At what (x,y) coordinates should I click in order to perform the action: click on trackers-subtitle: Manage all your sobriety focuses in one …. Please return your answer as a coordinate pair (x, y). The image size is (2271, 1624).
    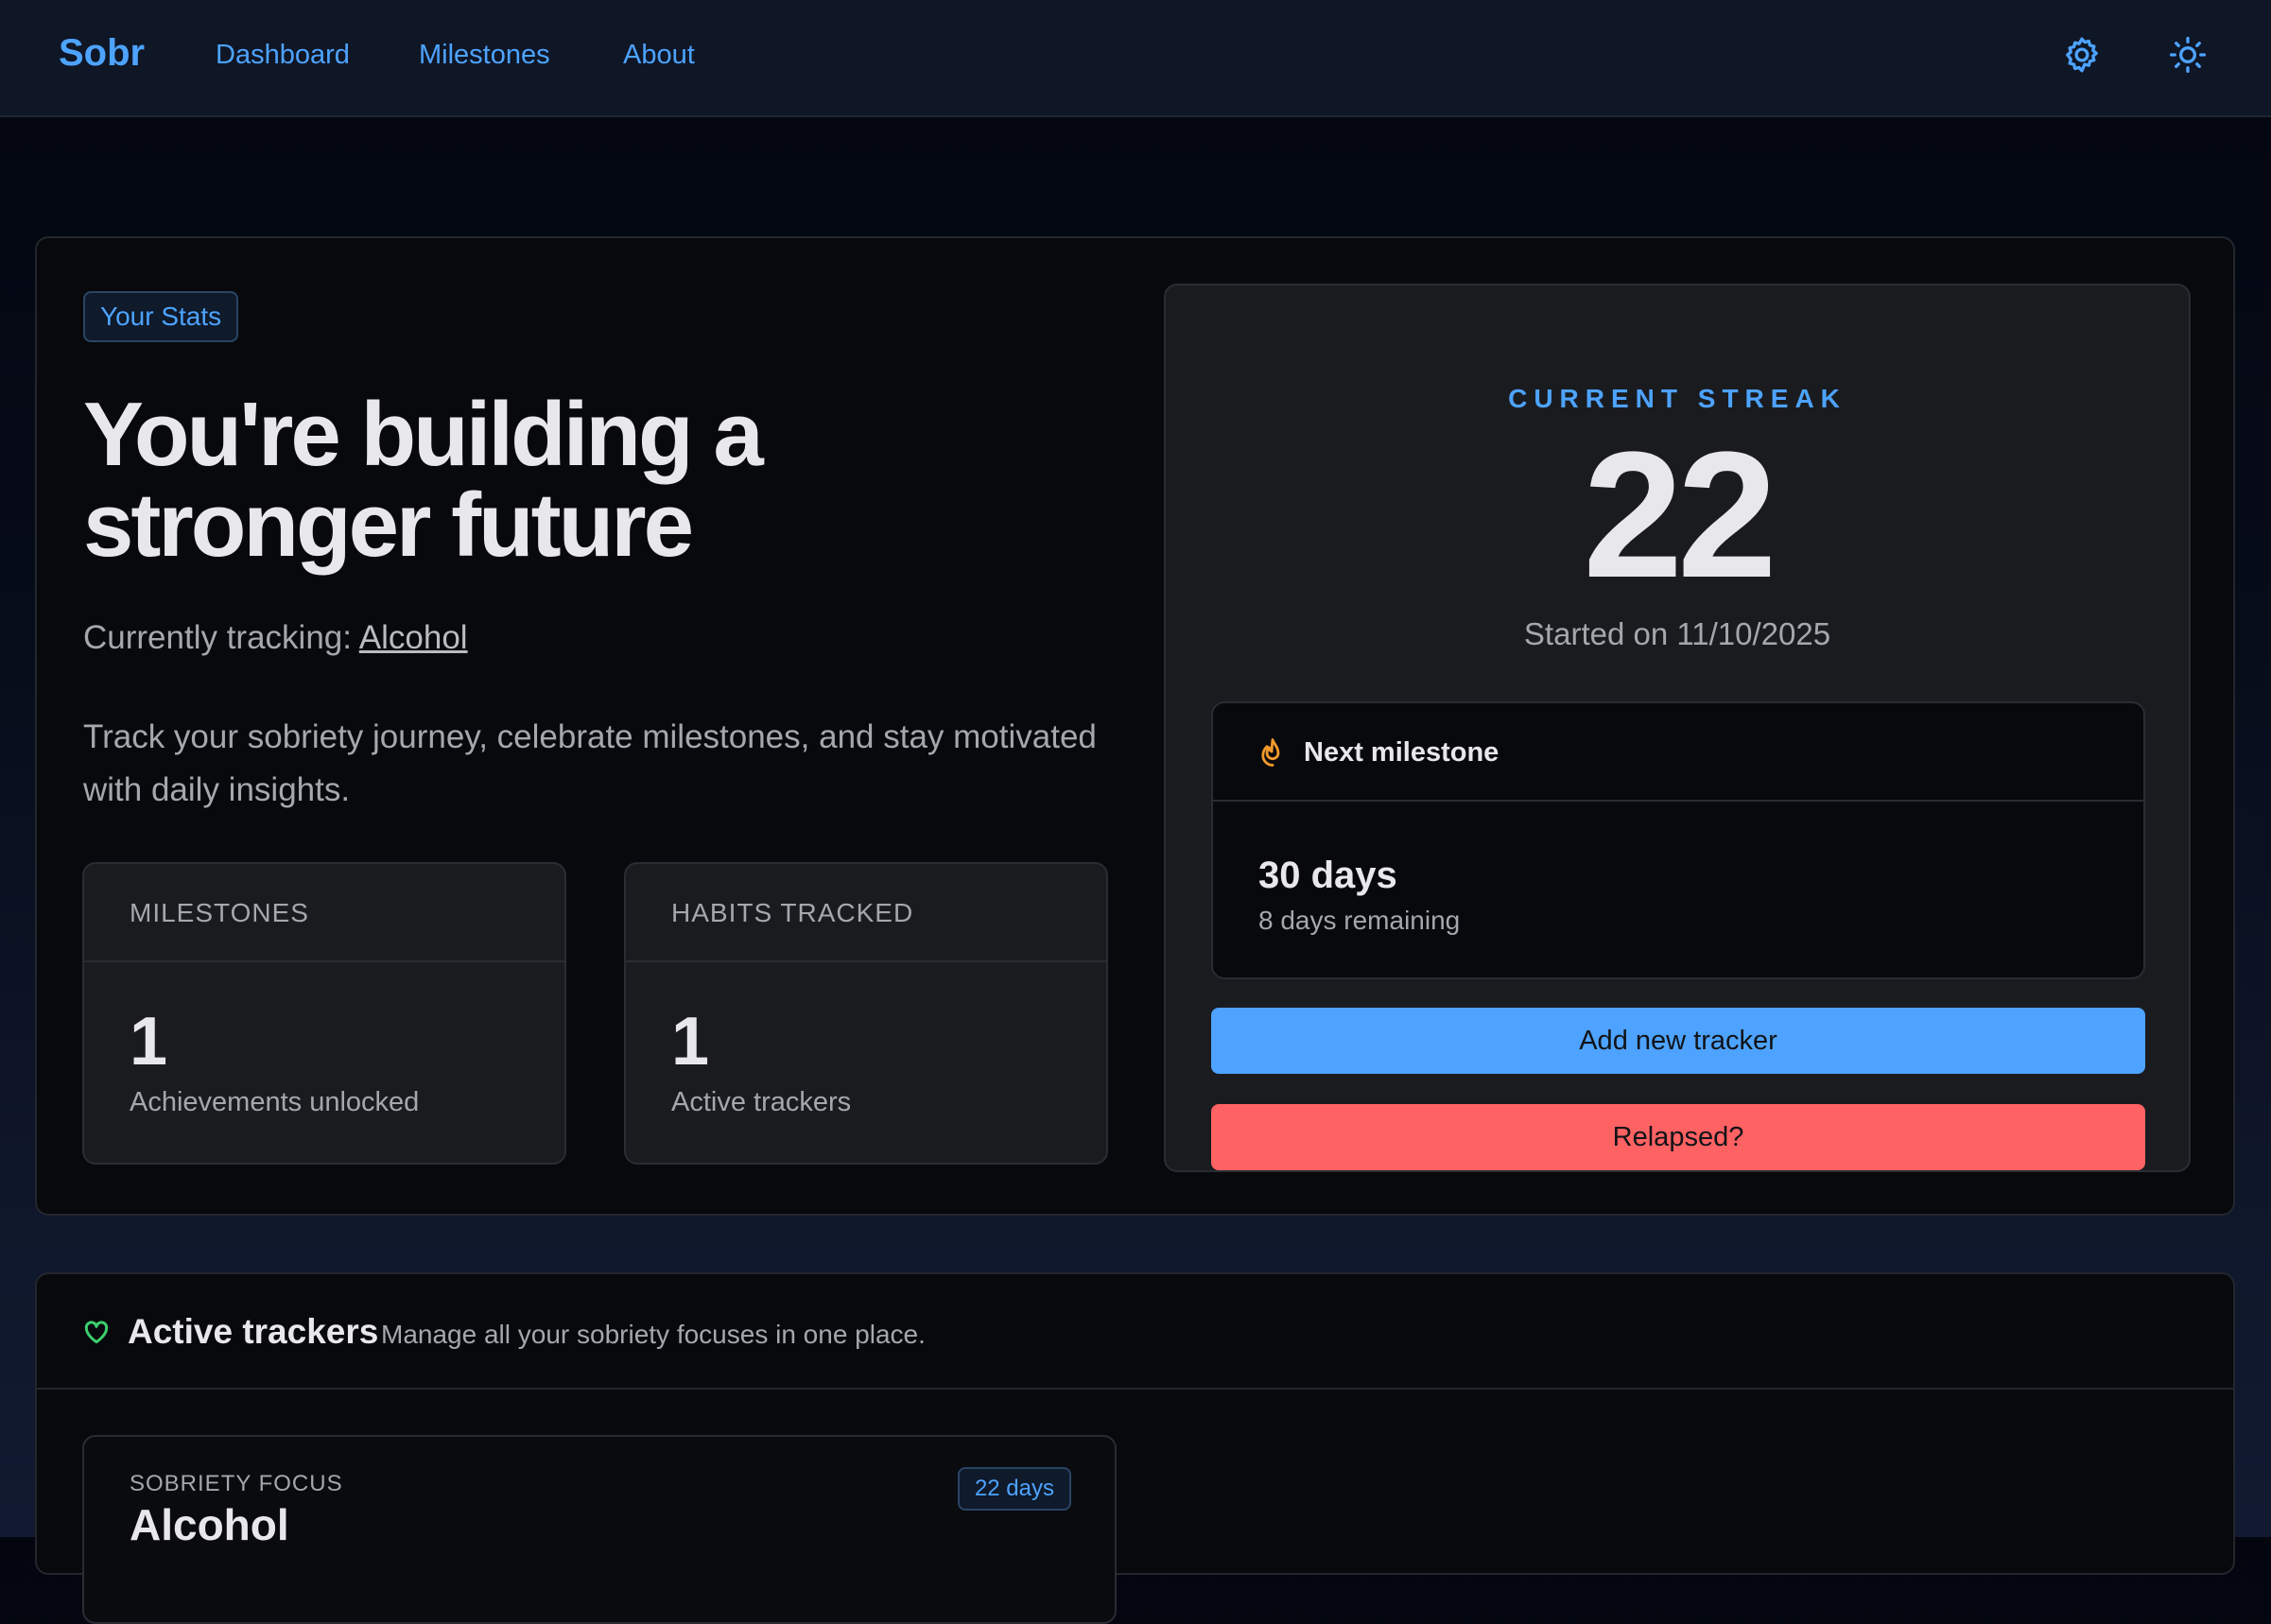
    Looking at the image, I should click on (653, 1334).